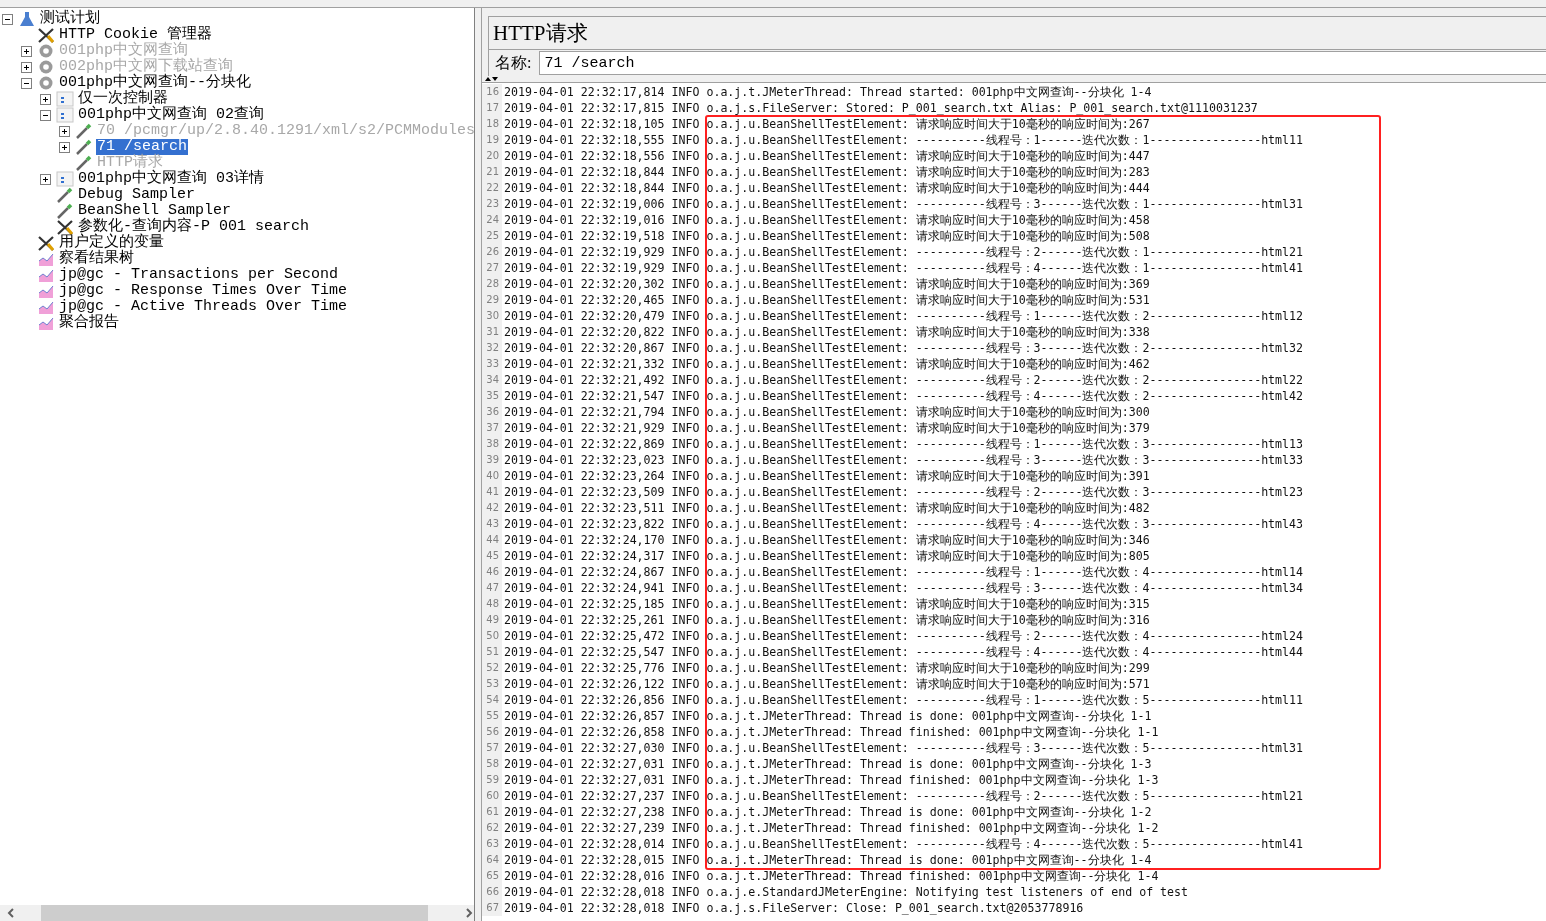 The width and height of the screenshot is (1546, 921). Describe the element at coordinates (492, 556) in the screenshot. I see `line-number: 45` at that location.